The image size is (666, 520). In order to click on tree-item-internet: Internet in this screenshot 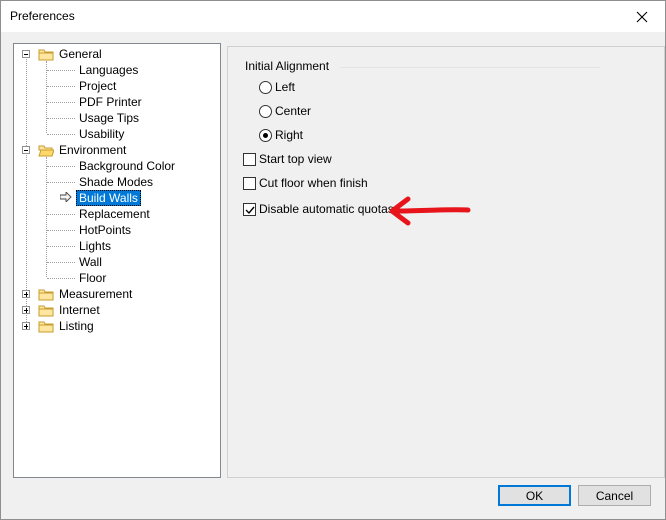, I will do `click(79, 310)`.